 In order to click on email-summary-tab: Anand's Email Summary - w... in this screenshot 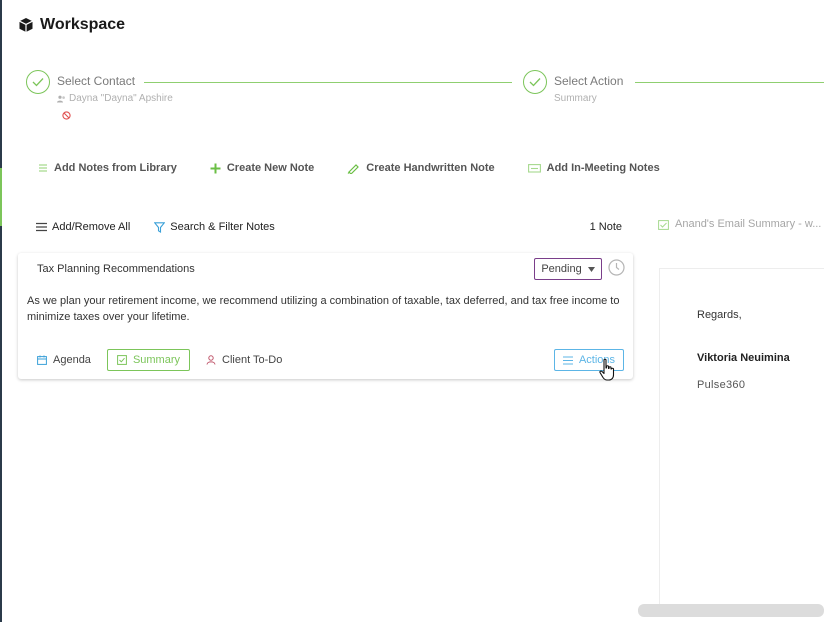, I will do `click(739, 224)`.